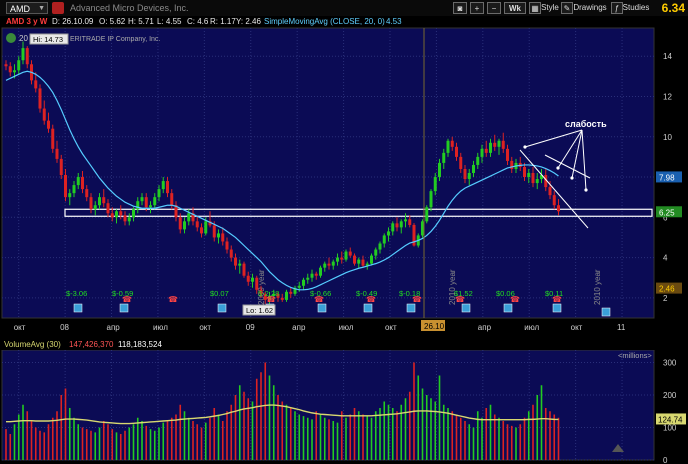  I want to click on earnings-label: $-0.66, so click(320, 293).